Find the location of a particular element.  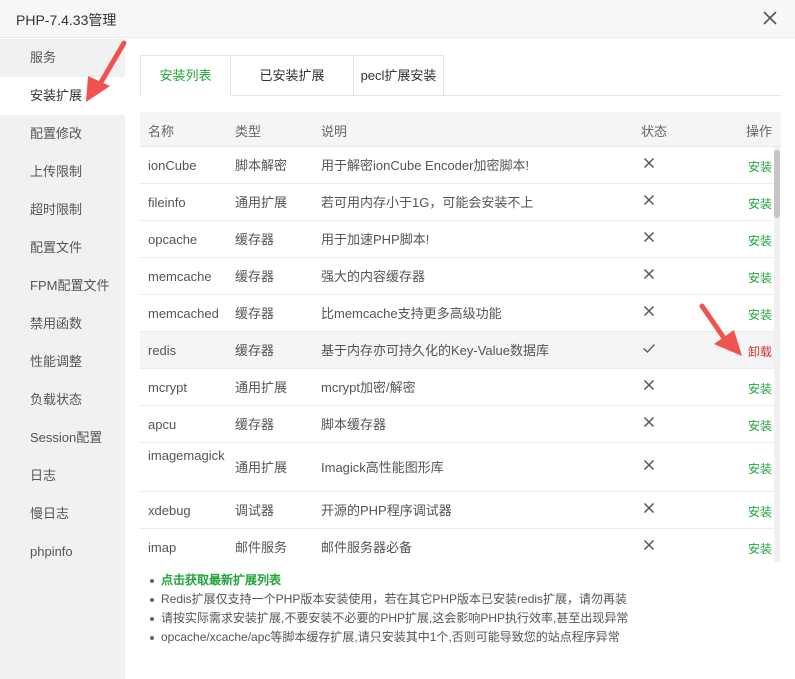

extension-description: 比memcache支持更多高级功能 is located at coordinates (411, 313).